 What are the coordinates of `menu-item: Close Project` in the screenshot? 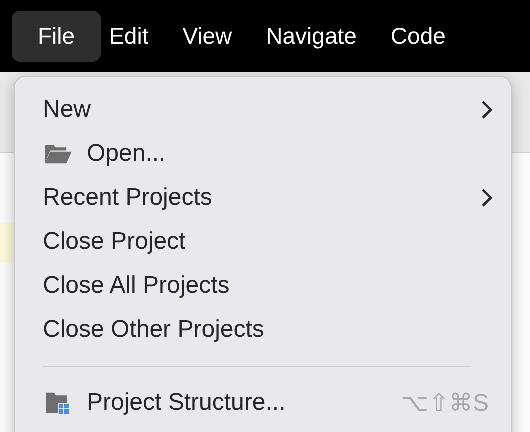 It's located at (277, 242).